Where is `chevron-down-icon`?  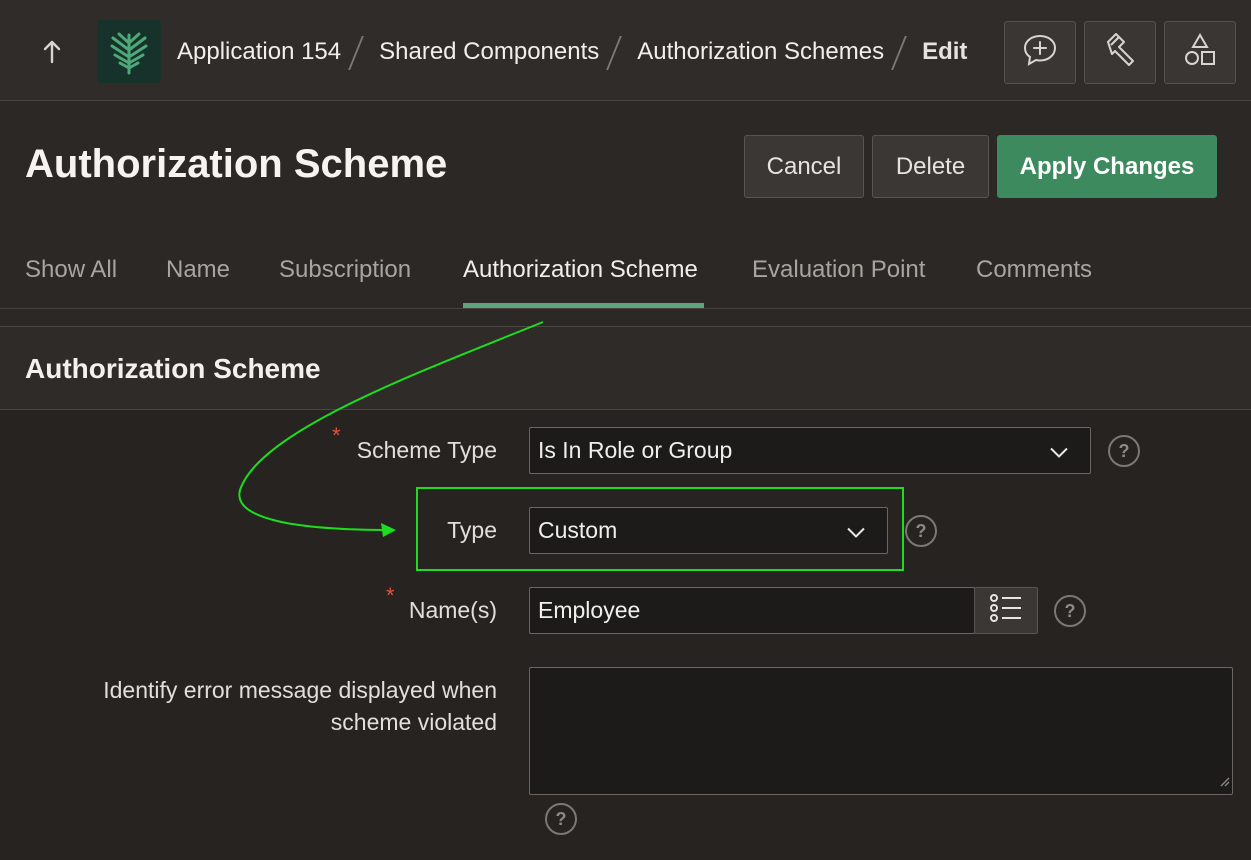
chevron-down-icon is located at coordinates (1059, 450).